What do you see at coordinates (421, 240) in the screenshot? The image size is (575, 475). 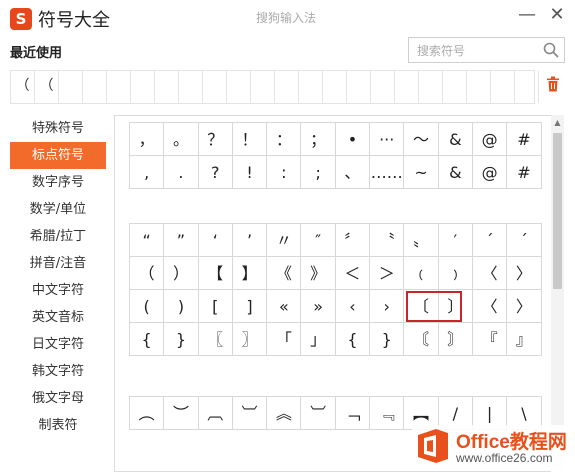 I see `symbol-cell: 〟` at bounding box center [421, 240].